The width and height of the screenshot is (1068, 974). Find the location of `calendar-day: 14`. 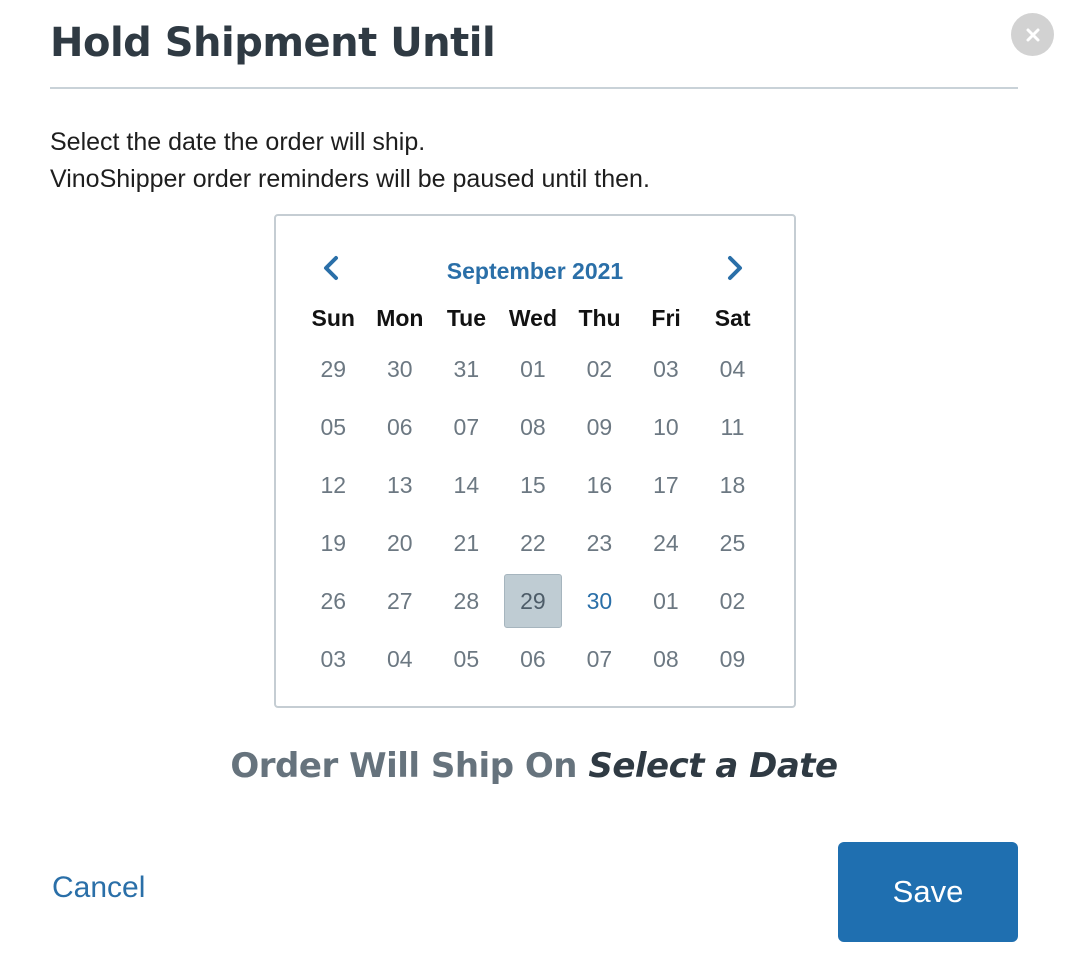

calendar-day: 14 is located at coordinates (466, 485).